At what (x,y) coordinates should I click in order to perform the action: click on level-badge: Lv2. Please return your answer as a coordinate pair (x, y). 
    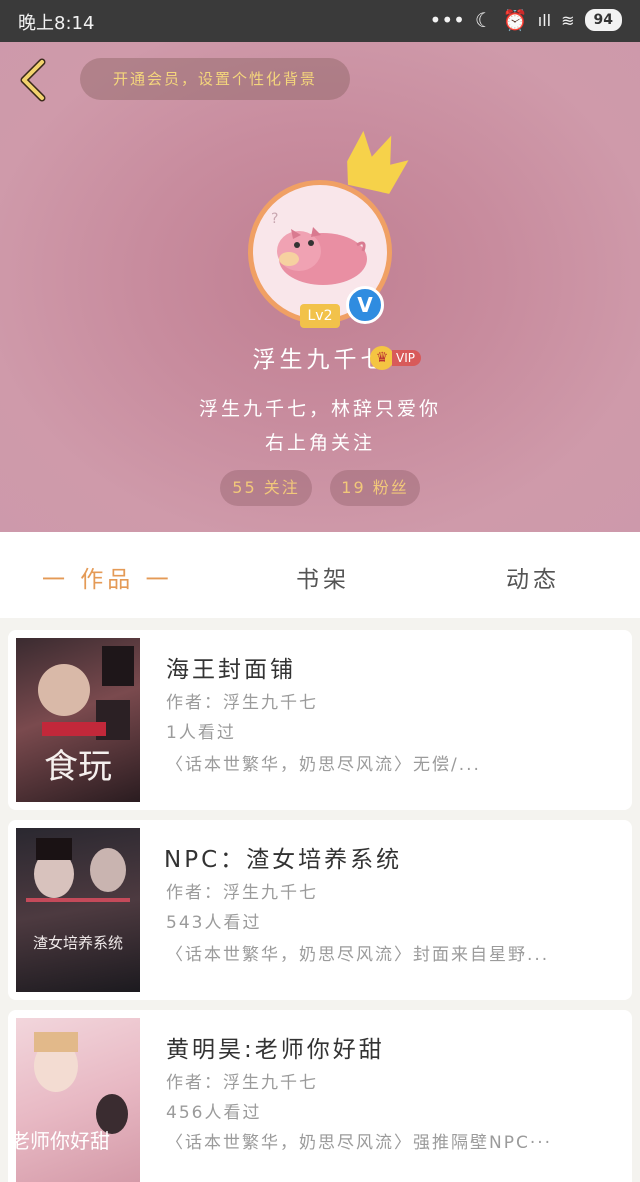
    Looking at the image, I should click on (320, 316).